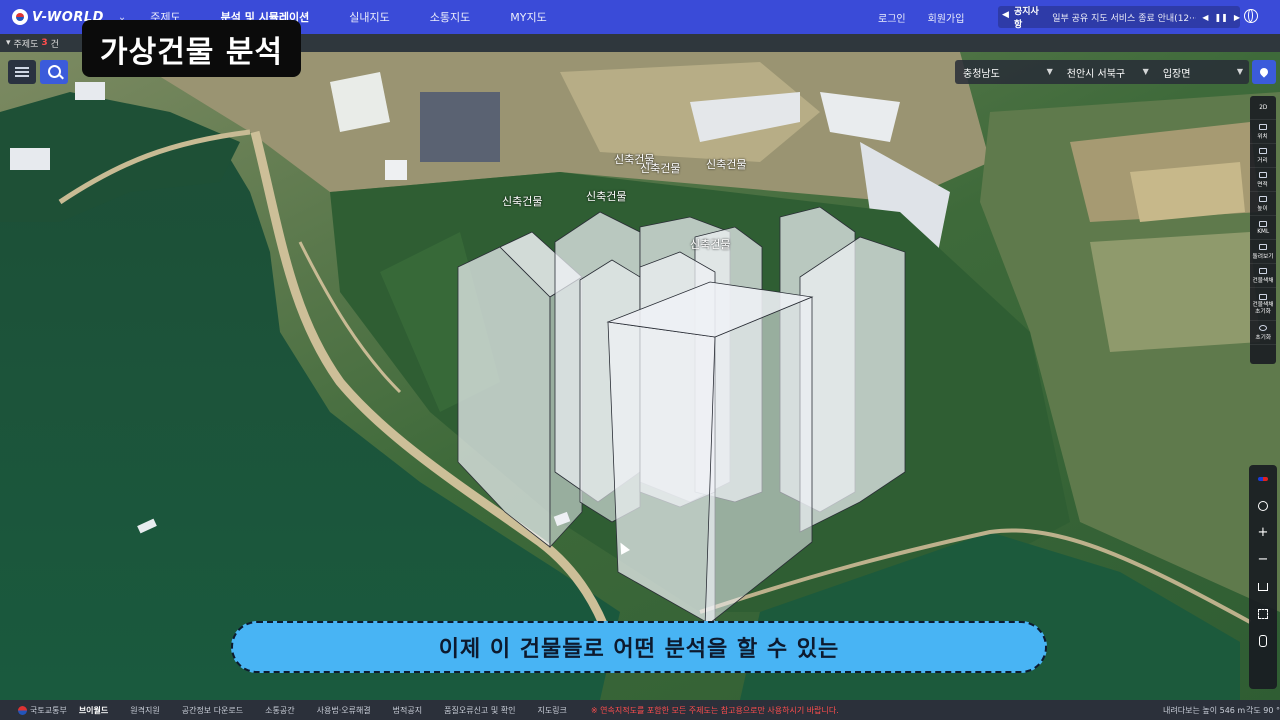 The width and height of the screenshot is (1280, 720). Describe the element at coordinates (1176, 74) in the screenshot. I see `town-value: 입장면` at that location.